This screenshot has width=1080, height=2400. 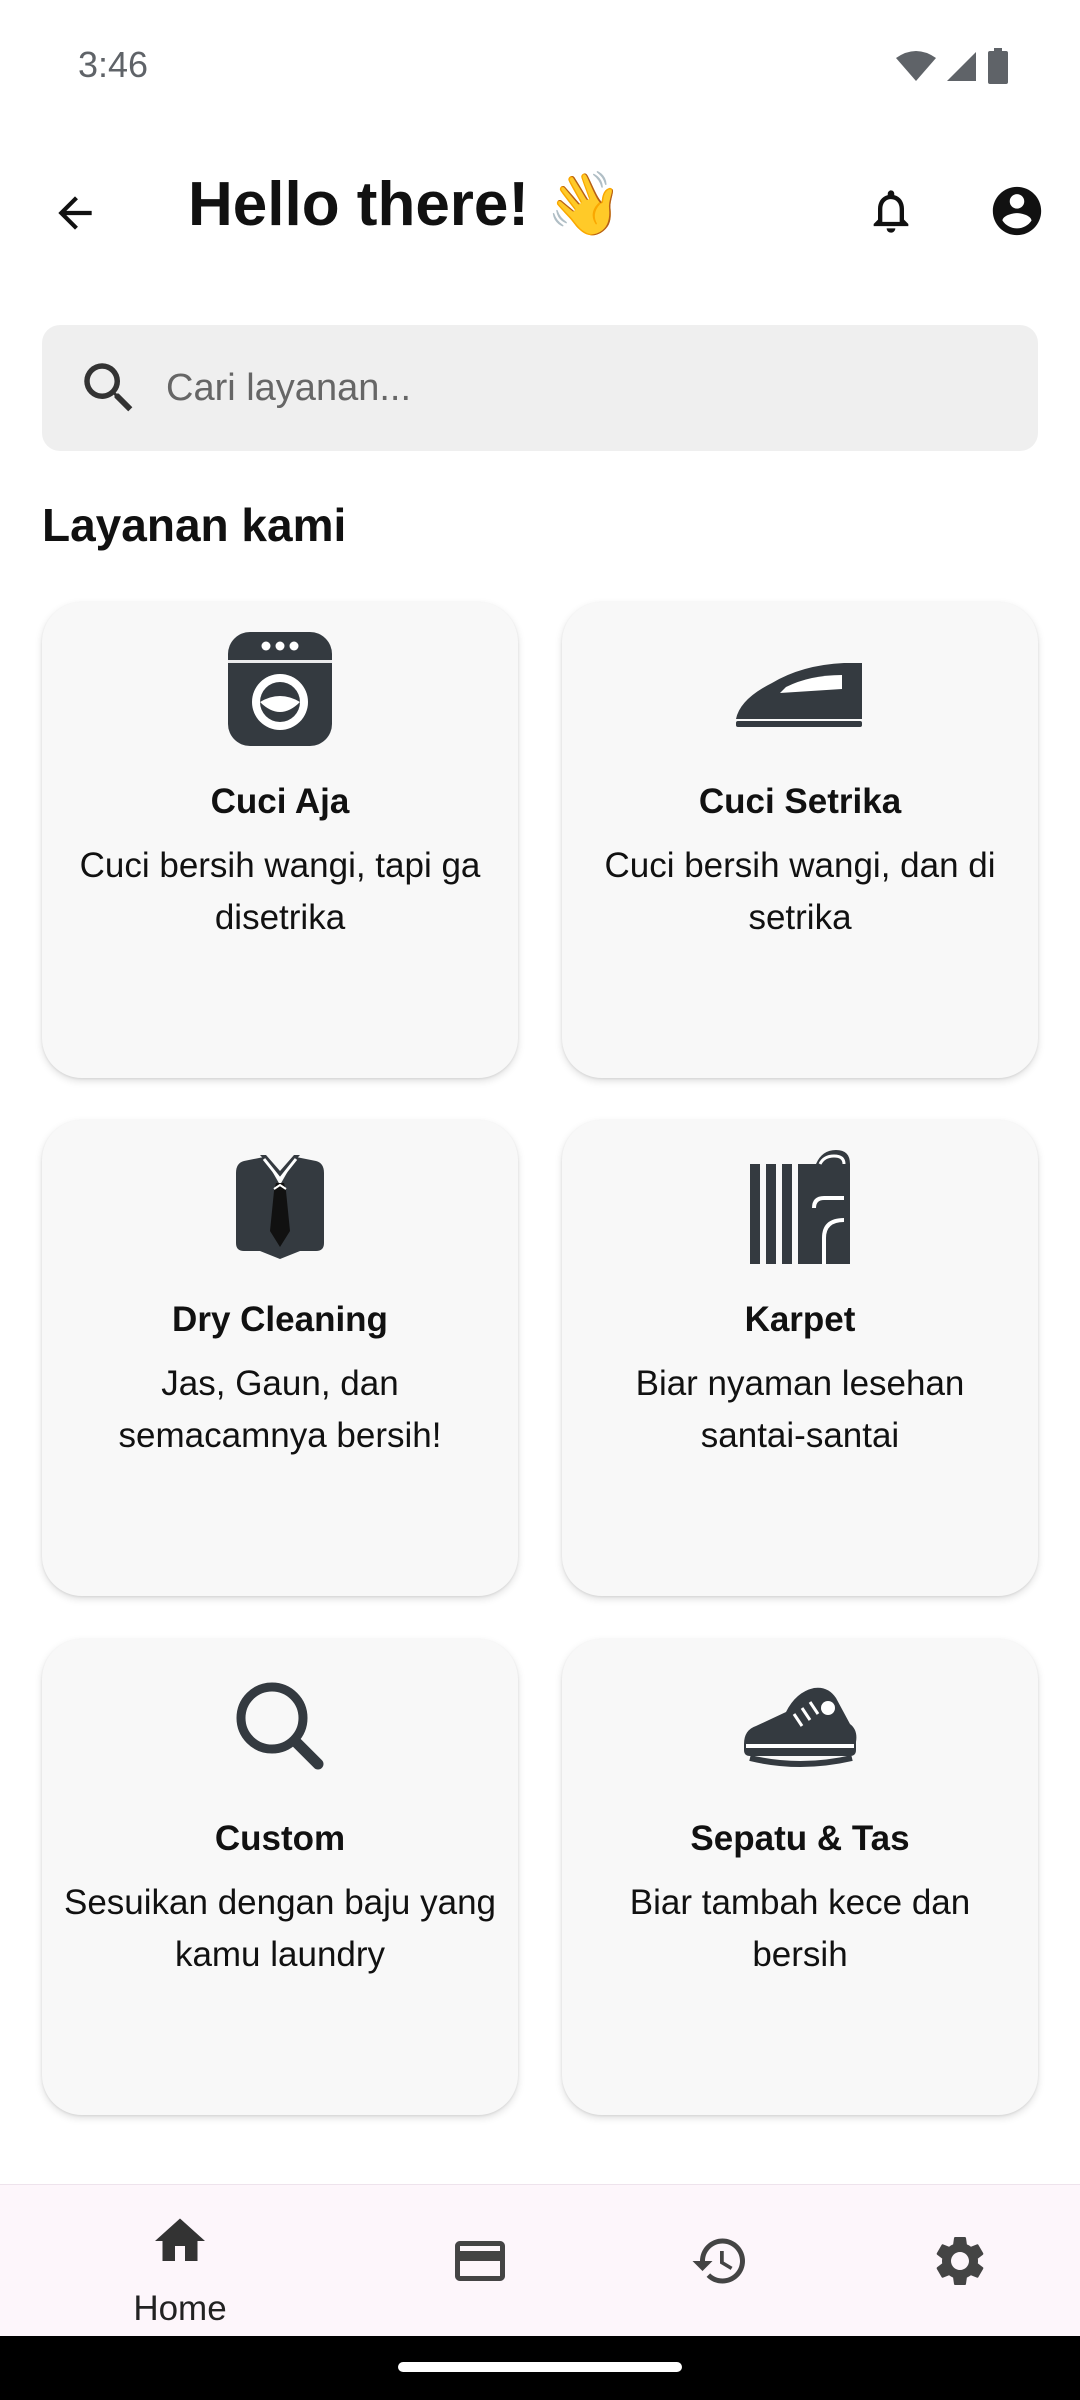 I want to click on nav-label-home: Home, so click(x=180, y=2308).